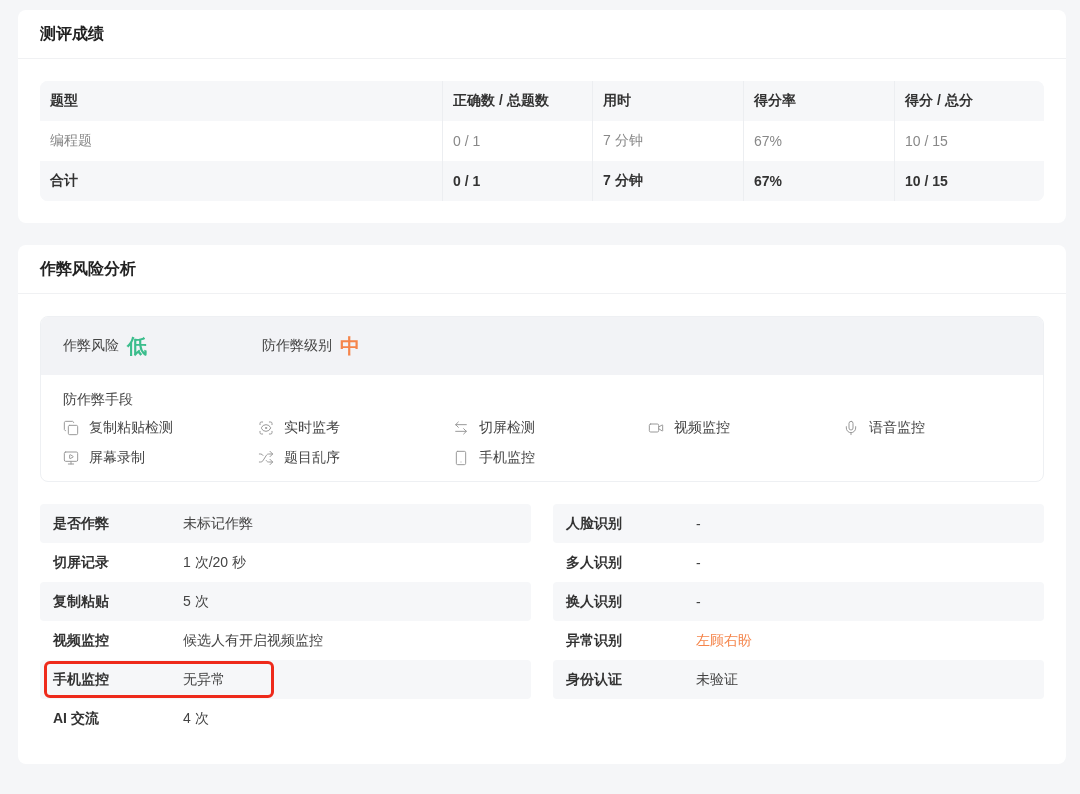 This screenshot has height=794, width=1080. What do you see at coordinates (81, 601) in the screenshot?
I see `detail-label: 复制粘贴` at bounding box center [81, 601].